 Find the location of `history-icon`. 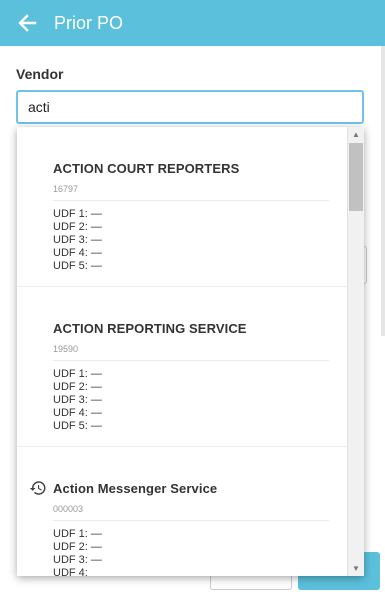

history-icon is located at coordinates (37, 488).